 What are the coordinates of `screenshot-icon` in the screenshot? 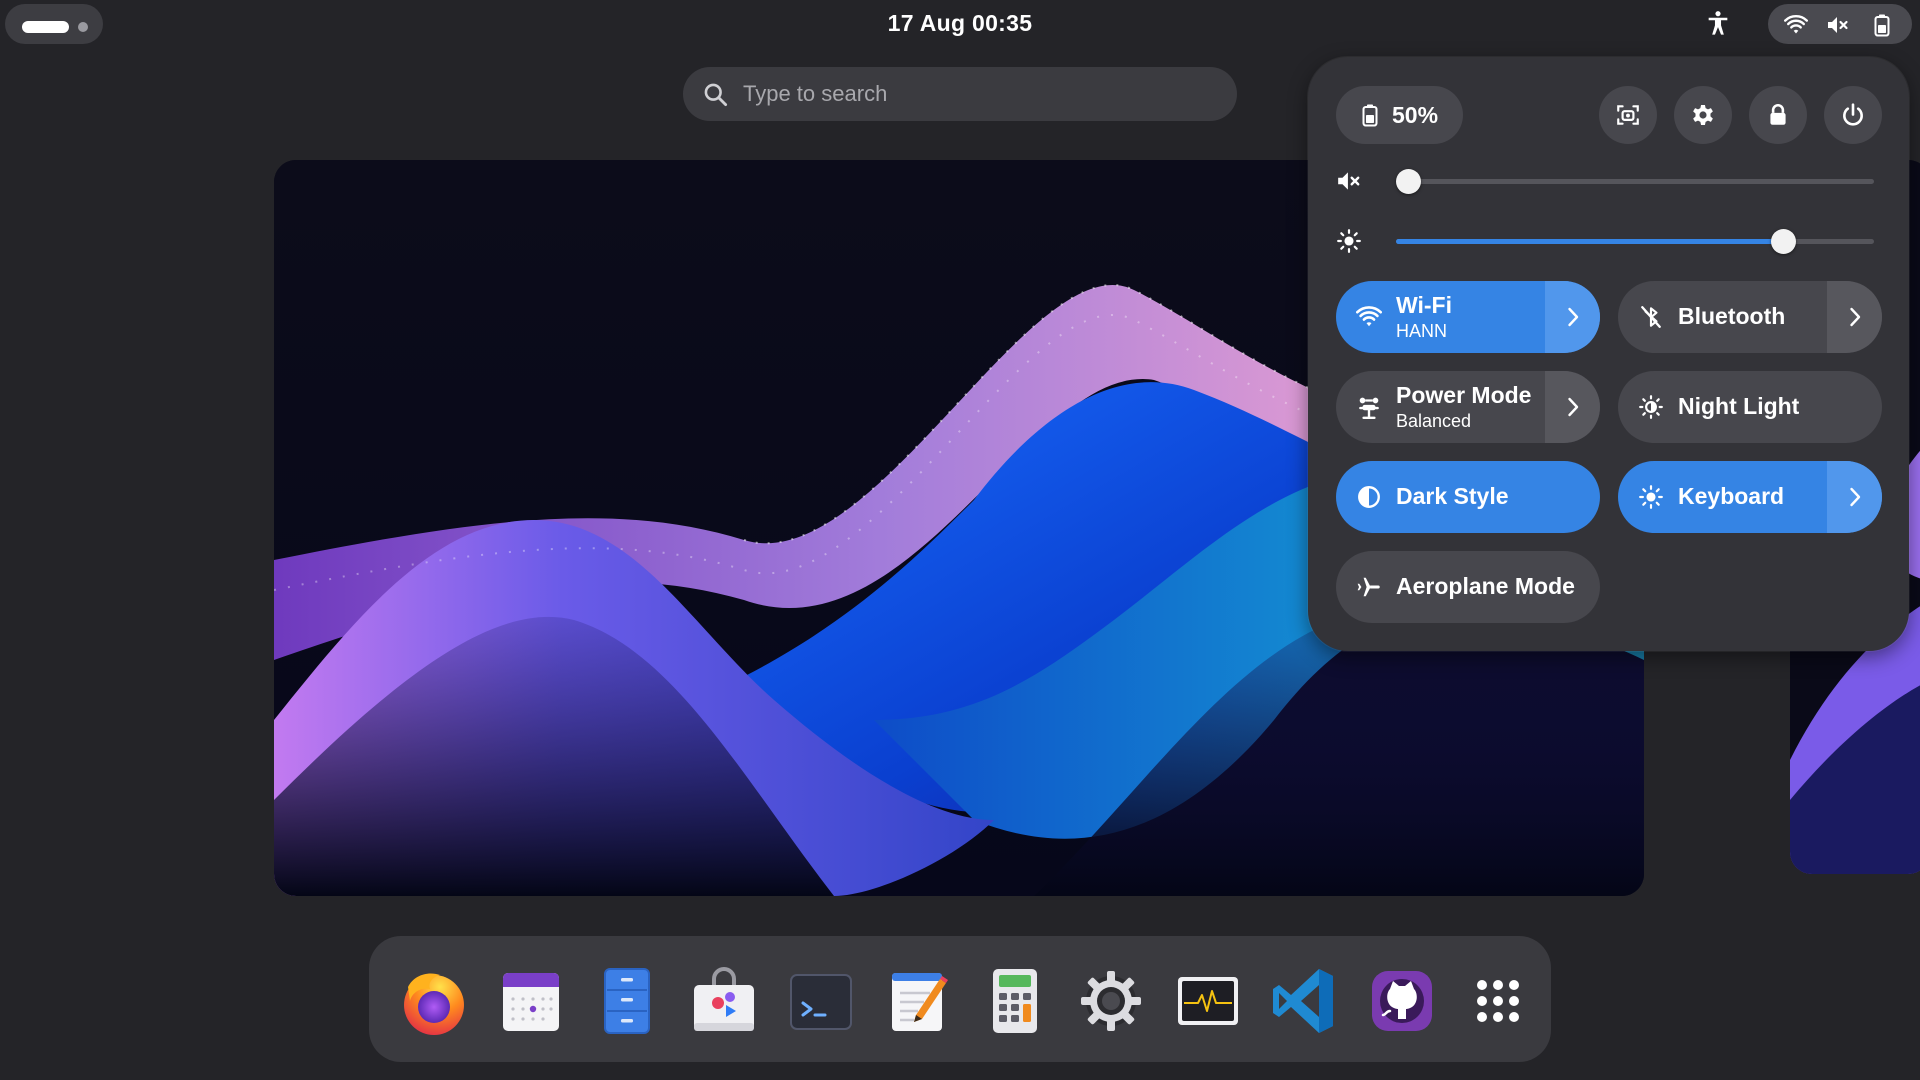 It's located at (1628, 115).